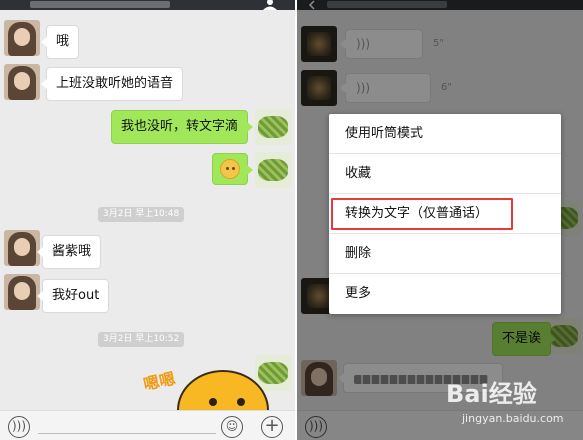 Image resolution: width=583 pixels, height=440 pixels. I want to click on watermark-logo: Bai经验, so click(491, 394).